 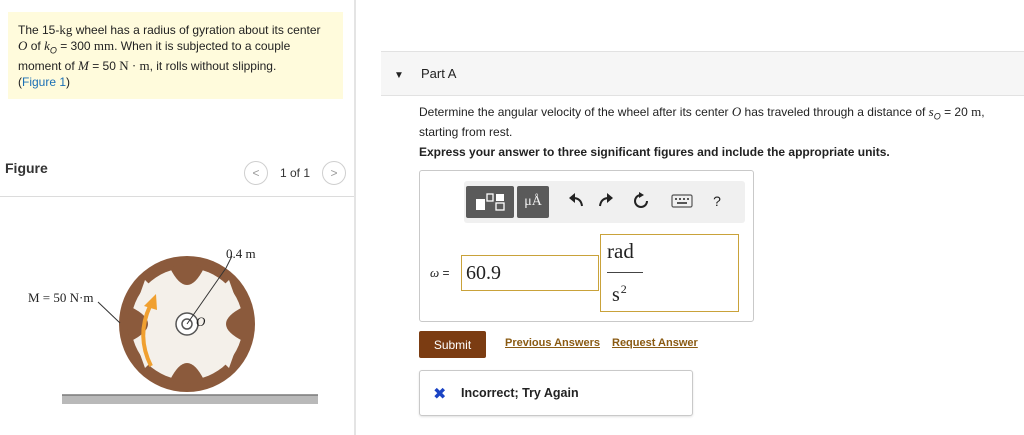 I want to click on figure-pager: < 1 of 1 >, so click(x=295, y=173).